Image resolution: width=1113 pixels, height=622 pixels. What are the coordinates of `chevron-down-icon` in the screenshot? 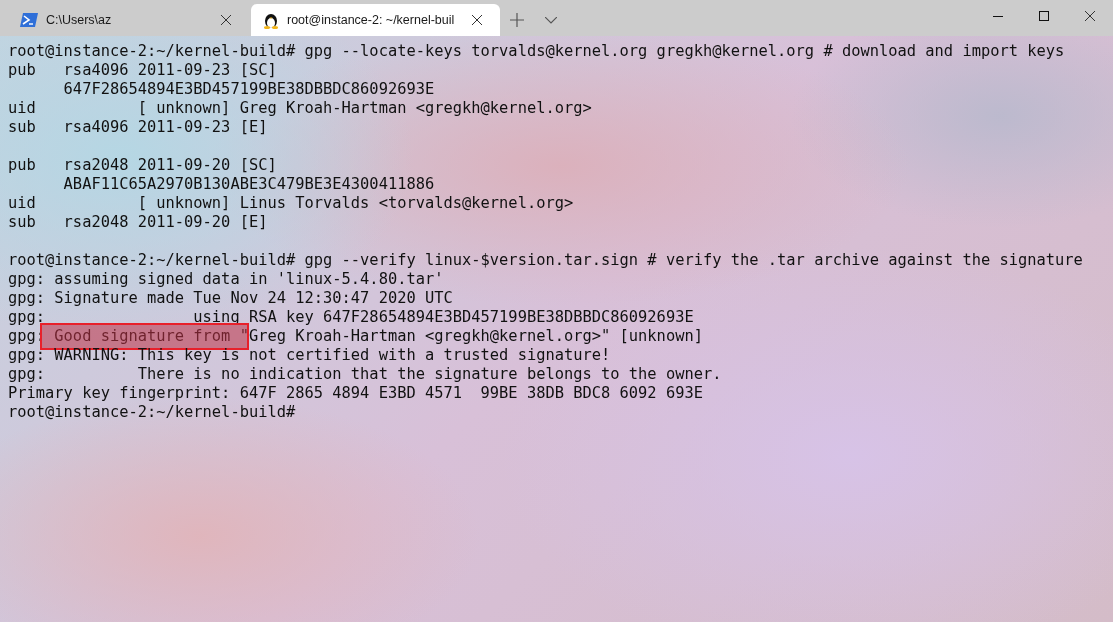 It's located at (551, 20).